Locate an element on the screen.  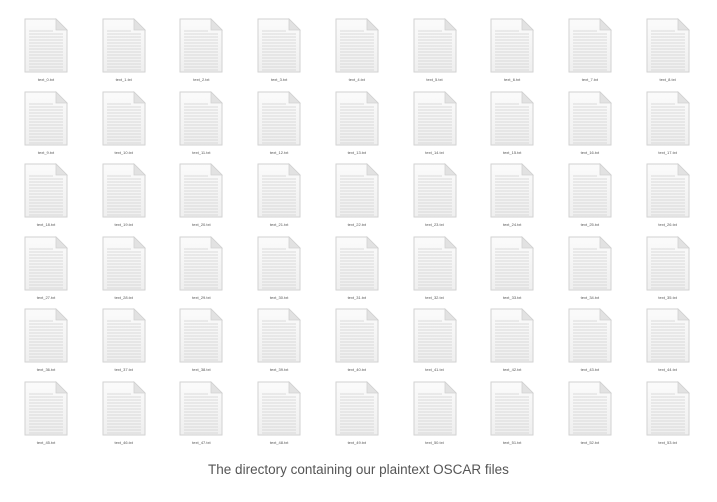
file-item: text_43.txt is located at coordinates (590, 345).